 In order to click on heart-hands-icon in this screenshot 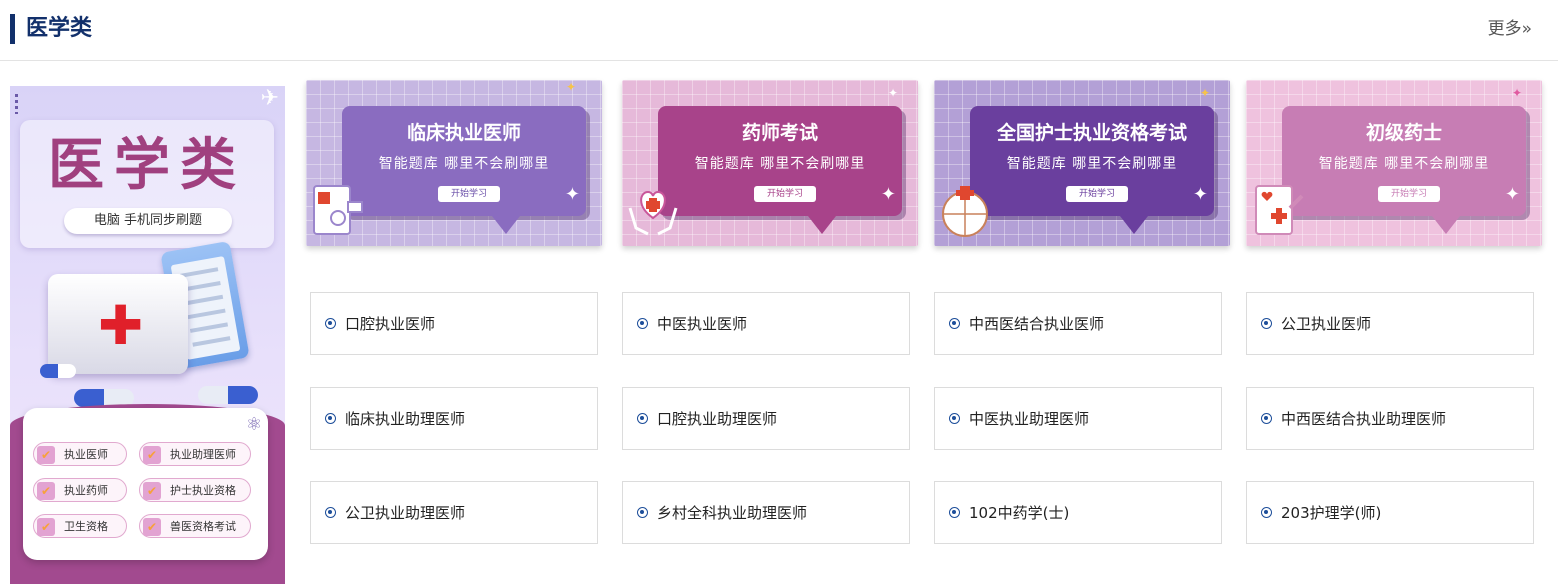, I will do `click(653, 213)`.